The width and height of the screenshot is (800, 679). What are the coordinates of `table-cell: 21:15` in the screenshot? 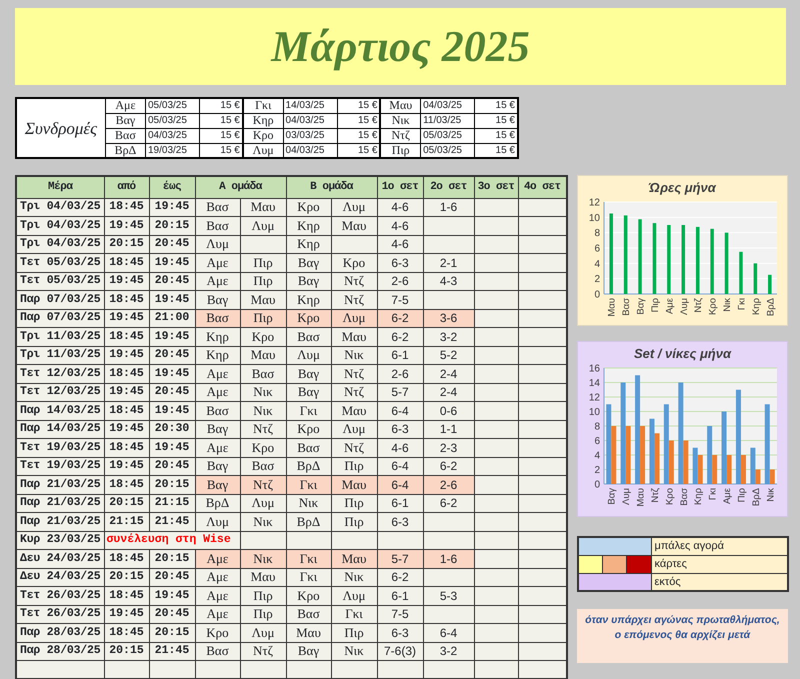 It's located at (126, 521).